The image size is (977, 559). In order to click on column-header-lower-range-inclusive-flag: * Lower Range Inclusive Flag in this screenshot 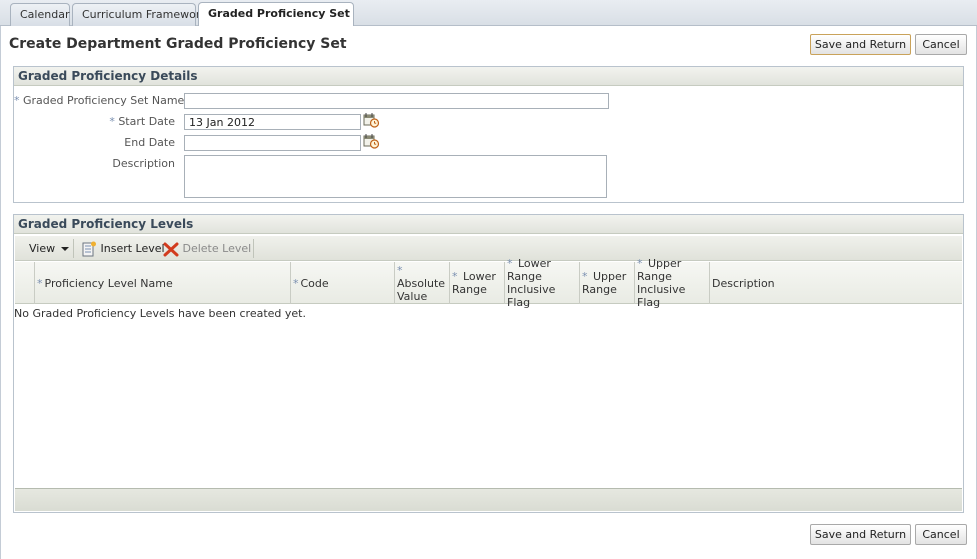, I will do `click(542, 283)`.